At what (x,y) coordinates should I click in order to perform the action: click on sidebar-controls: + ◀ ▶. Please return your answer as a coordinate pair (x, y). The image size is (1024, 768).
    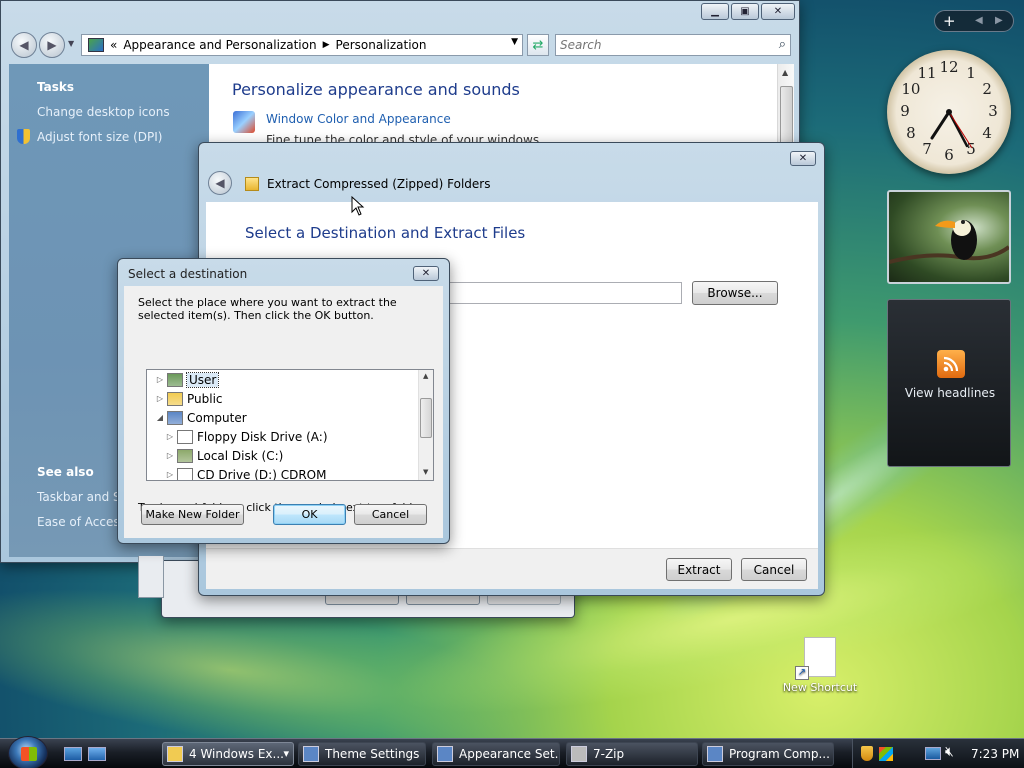
    Looking at the image, I should click on (974, 21).